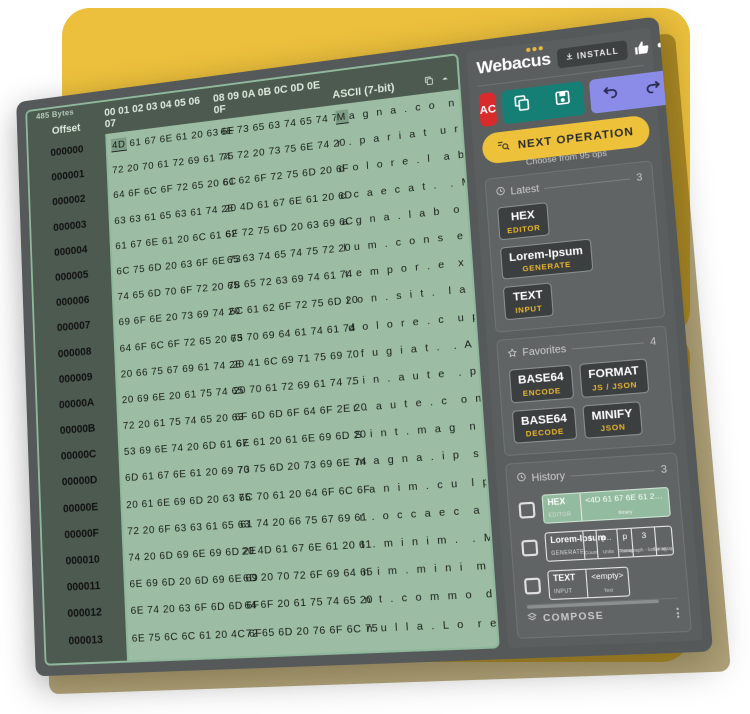 The image size is (750, 714). What do you see at coordinates (501, 192) in the screenshot?
I see `clock-icon` at bounding box center [501, 192].